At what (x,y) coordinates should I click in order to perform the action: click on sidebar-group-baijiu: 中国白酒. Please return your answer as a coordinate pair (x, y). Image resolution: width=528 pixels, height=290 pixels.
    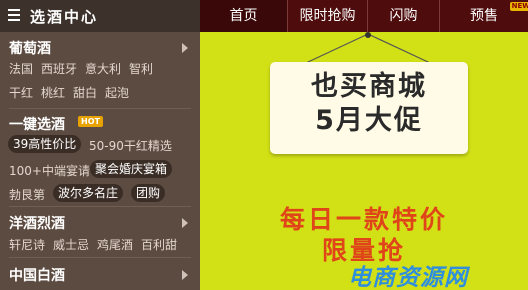
    Looking at the image, I should click on (100, 275).